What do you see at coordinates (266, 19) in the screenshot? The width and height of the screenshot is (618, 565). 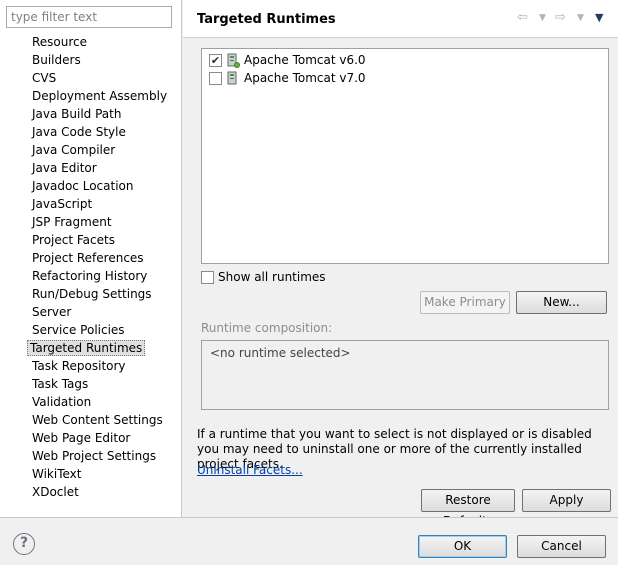 I see `page-title: Targeted Runtimes` at bounding box center [266, 19].